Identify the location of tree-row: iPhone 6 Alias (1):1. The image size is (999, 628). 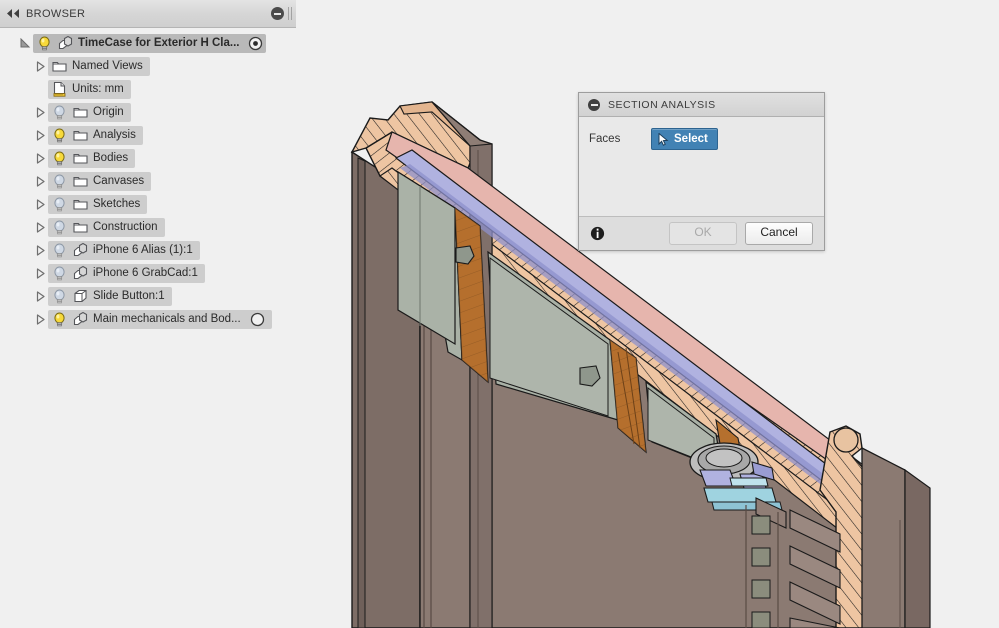
(148, 250).